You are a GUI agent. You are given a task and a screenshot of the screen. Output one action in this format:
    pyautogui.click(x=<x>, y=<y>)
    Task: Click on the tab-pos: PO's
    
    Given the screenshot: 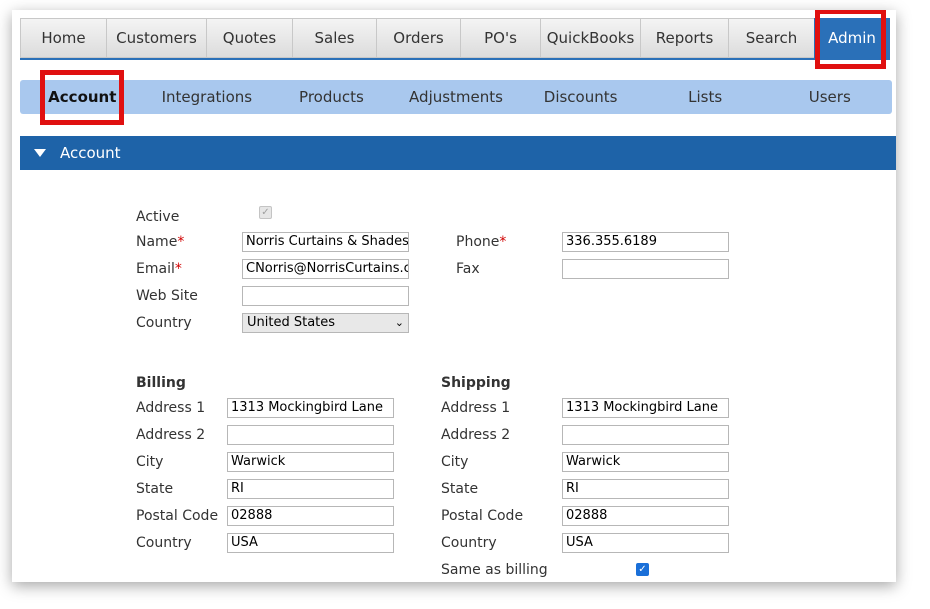 What is the action you would take?
    pyautogui.click(x=500, y=38)
    